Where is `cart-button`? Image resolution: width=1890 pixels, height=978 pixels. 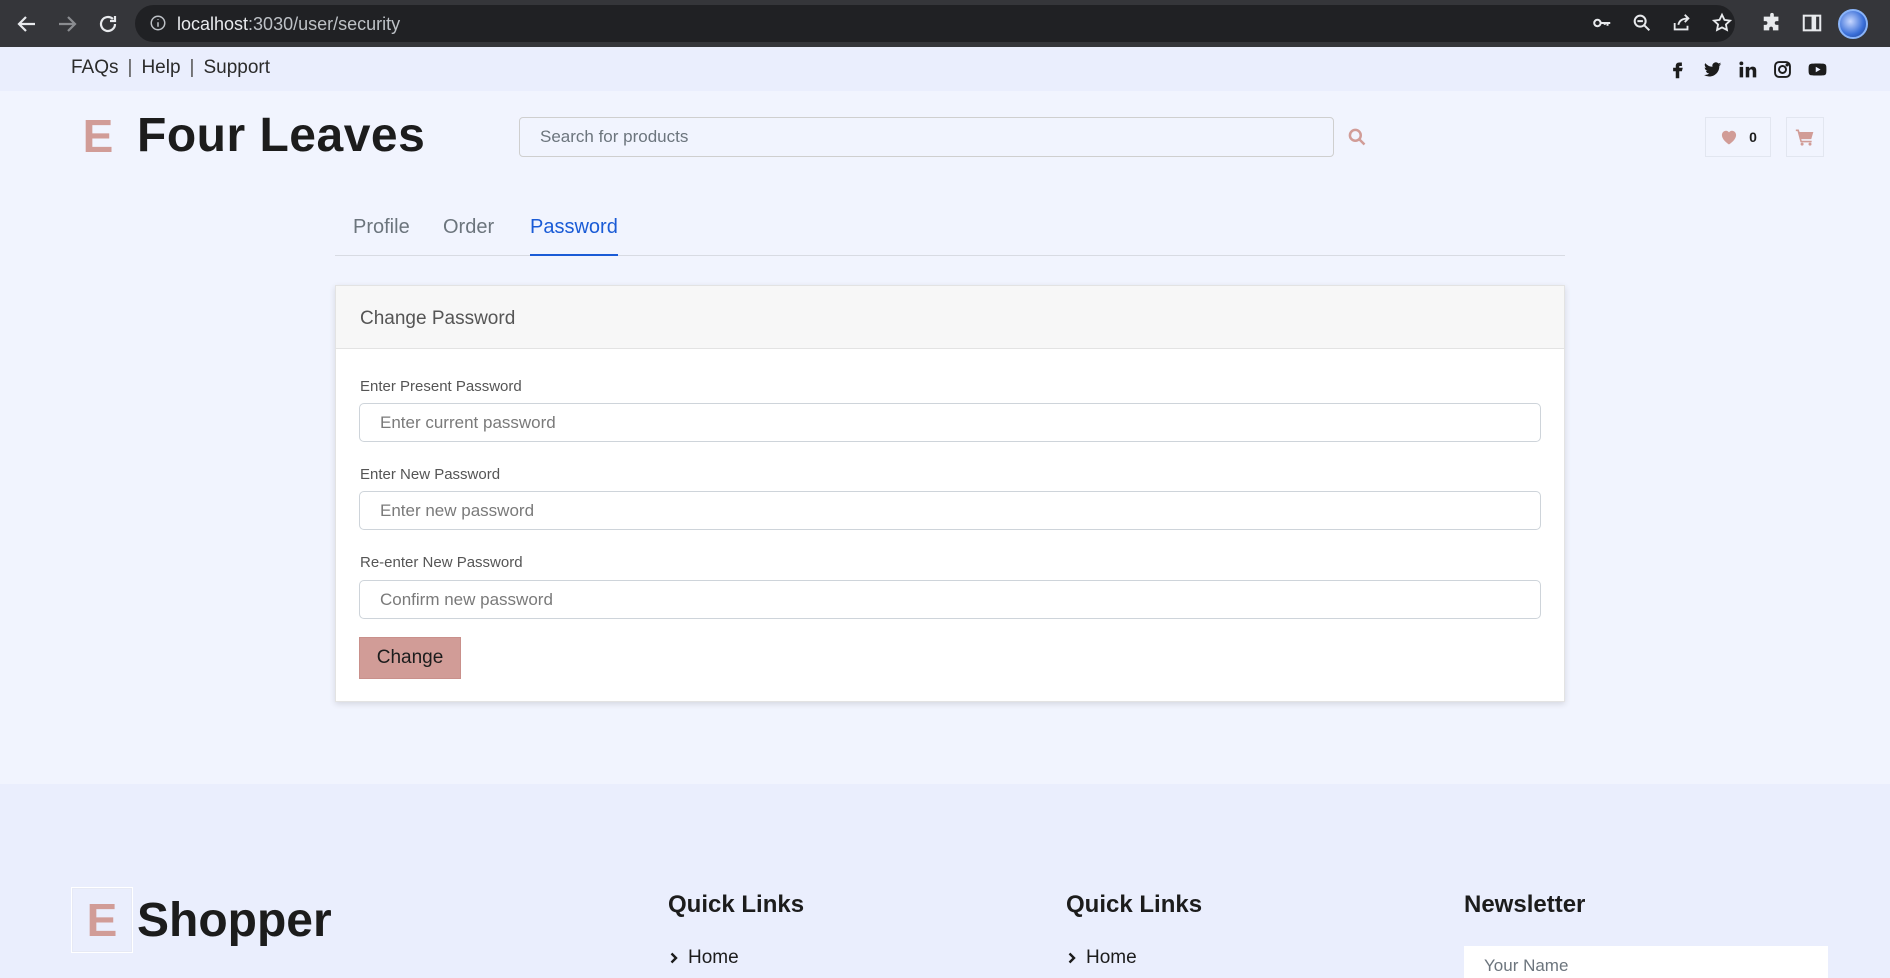 cart-button is located at coordinates (1805, 137).